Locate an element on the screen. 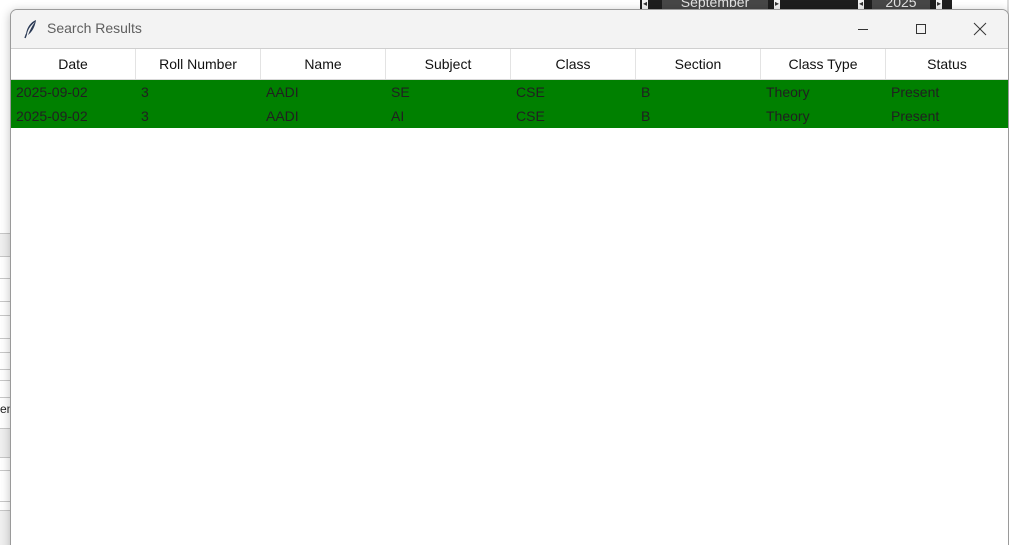 This screenshot has height=545, width=1009. maximize-icon is located at coordinates (921, 29).